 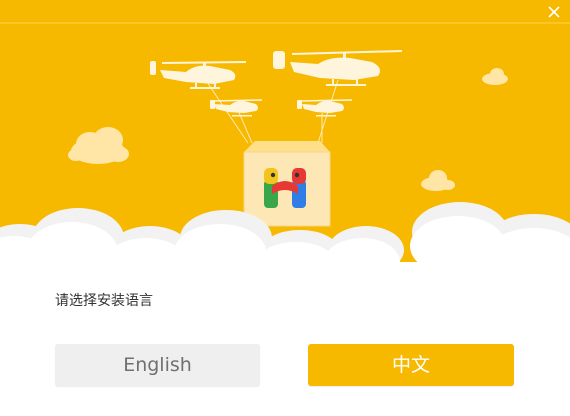 What do you see at coordinates (285, 12) in the screenshot?
I see `title-bar` at bounding box center [285, 12].